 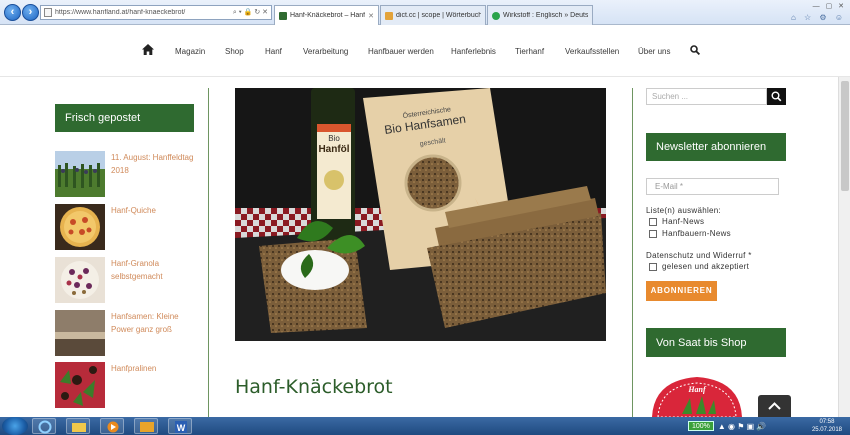 What do you see at coordinates (80, 227) in the screenshot?
I see `quiche-thumbnail` at bounding box center [80, 227].